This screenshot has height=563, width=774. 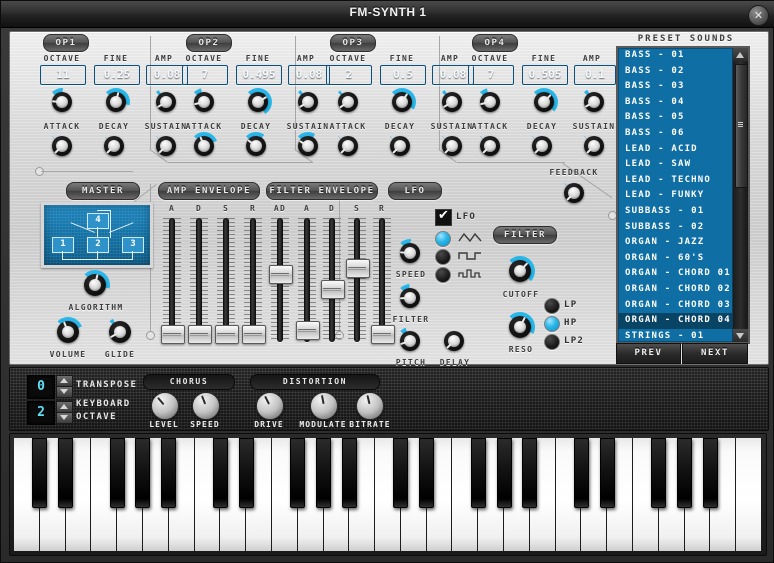 I want to click on op2-amp-knob, so click(x=308, y=102).